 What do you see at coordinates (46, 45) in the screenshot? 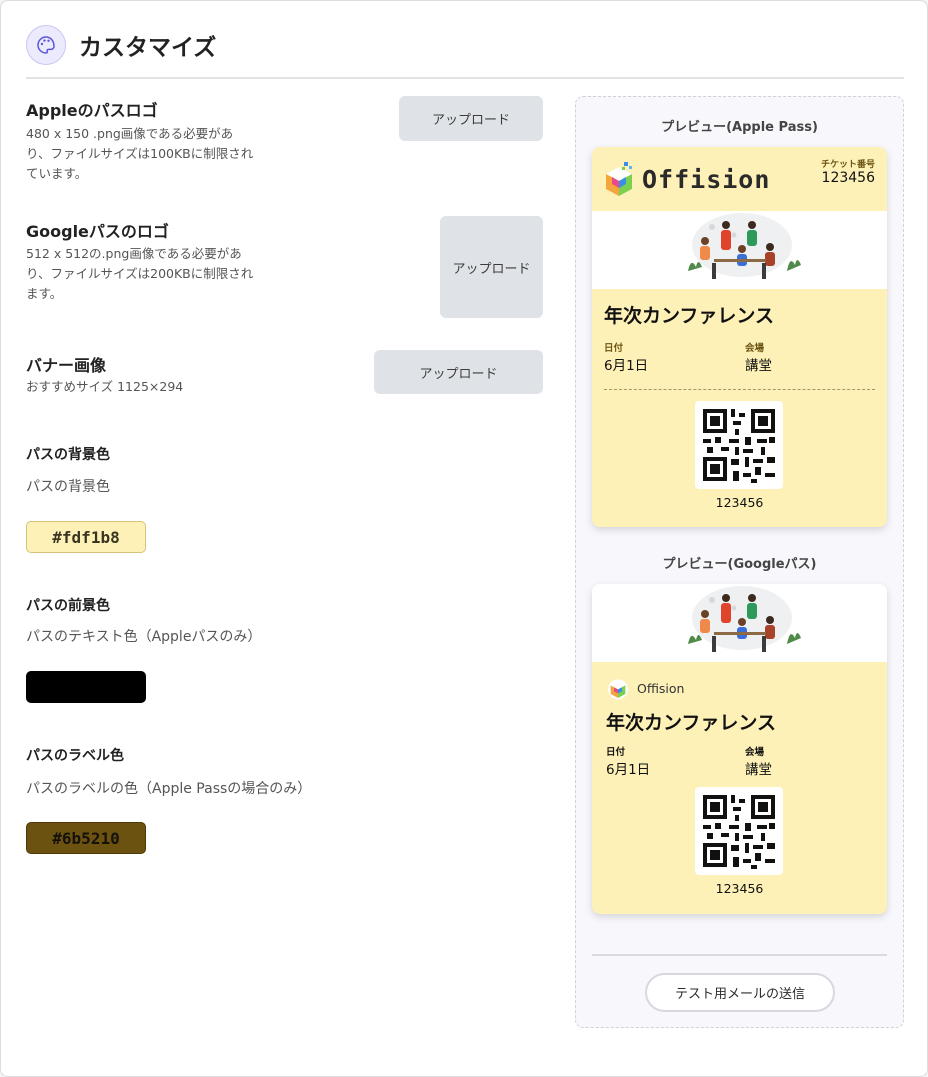
I see `palette-icon` at bounding box center [46, 45].